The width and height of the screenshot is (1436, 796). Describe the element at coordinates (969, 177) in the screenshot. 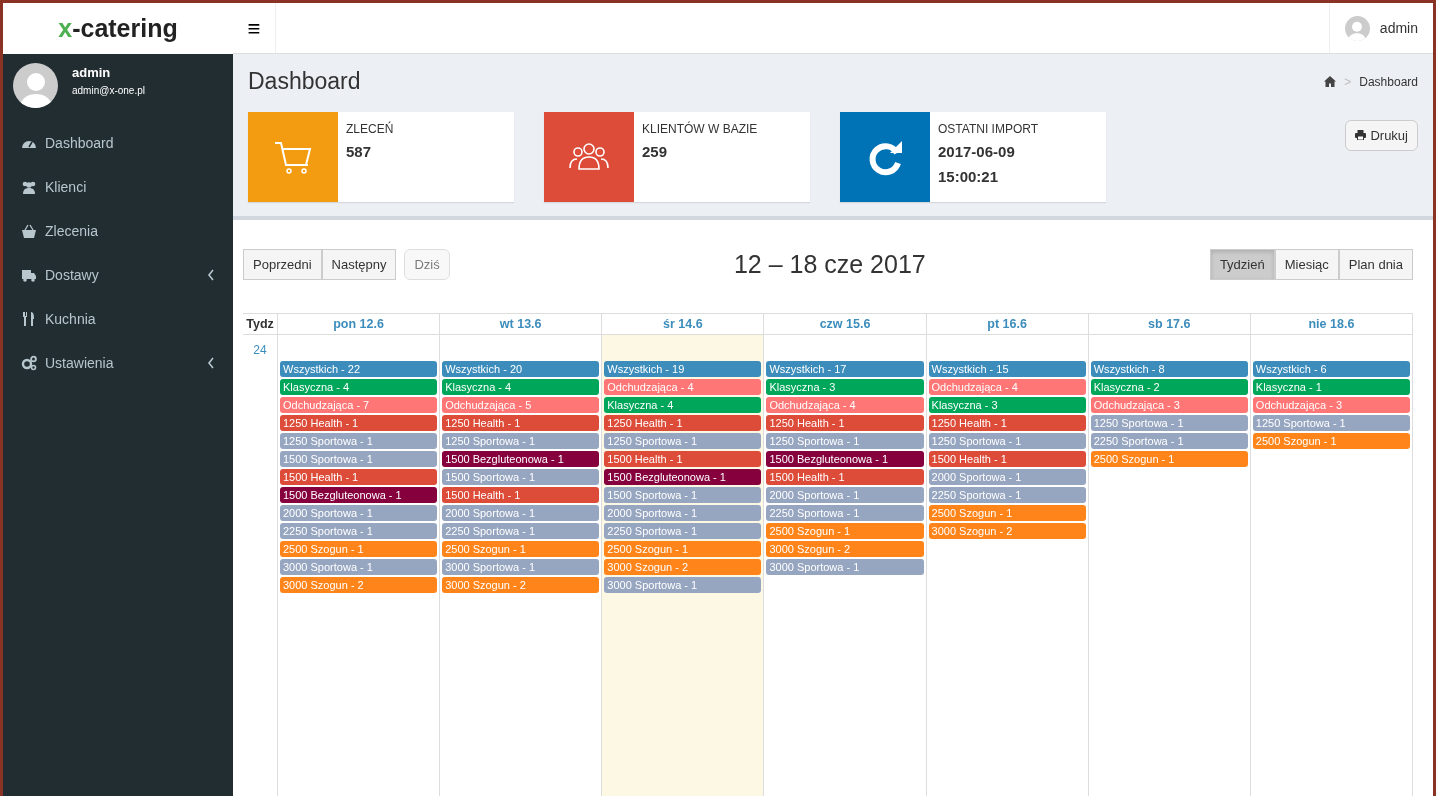

I see `stat-value: 15:00:21` at that location.